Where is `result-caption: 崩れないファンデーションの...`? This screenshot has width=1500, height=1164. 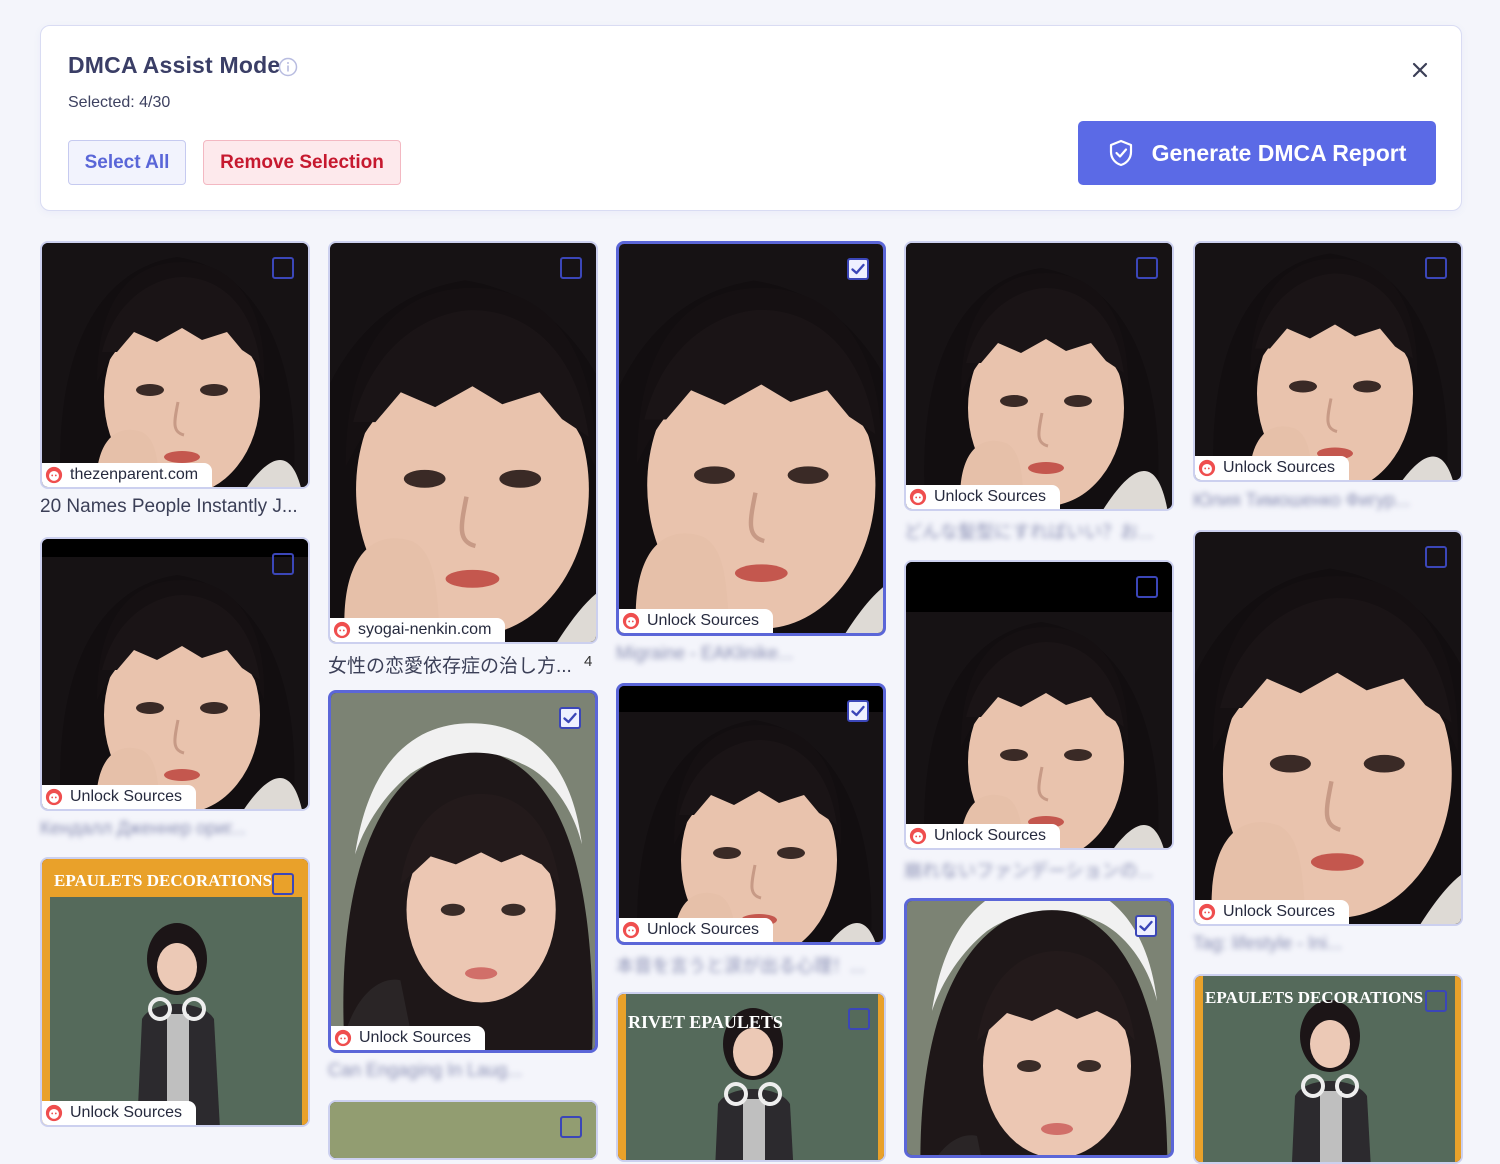
result-caption: 崩れないファンデーションの... is located at coordinates (1039, 870).